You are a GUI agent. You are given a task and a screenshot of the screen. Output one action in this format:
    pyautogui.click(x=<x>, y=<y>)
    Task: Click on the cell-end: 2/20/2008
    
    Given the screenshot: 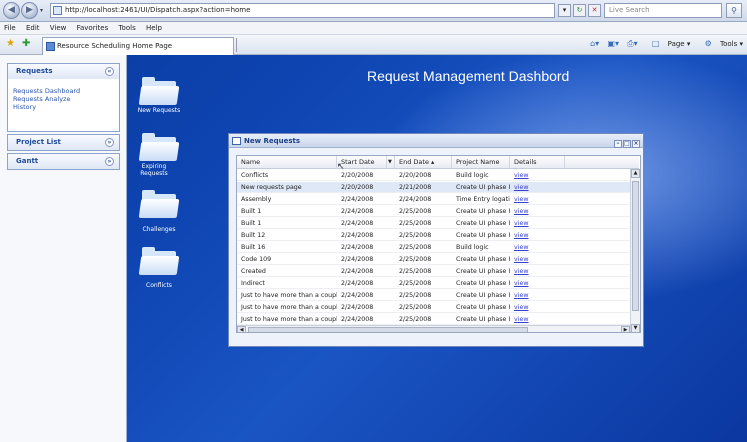 What is the action you would take?
    pyautogui.click(x=415, y=175)
    